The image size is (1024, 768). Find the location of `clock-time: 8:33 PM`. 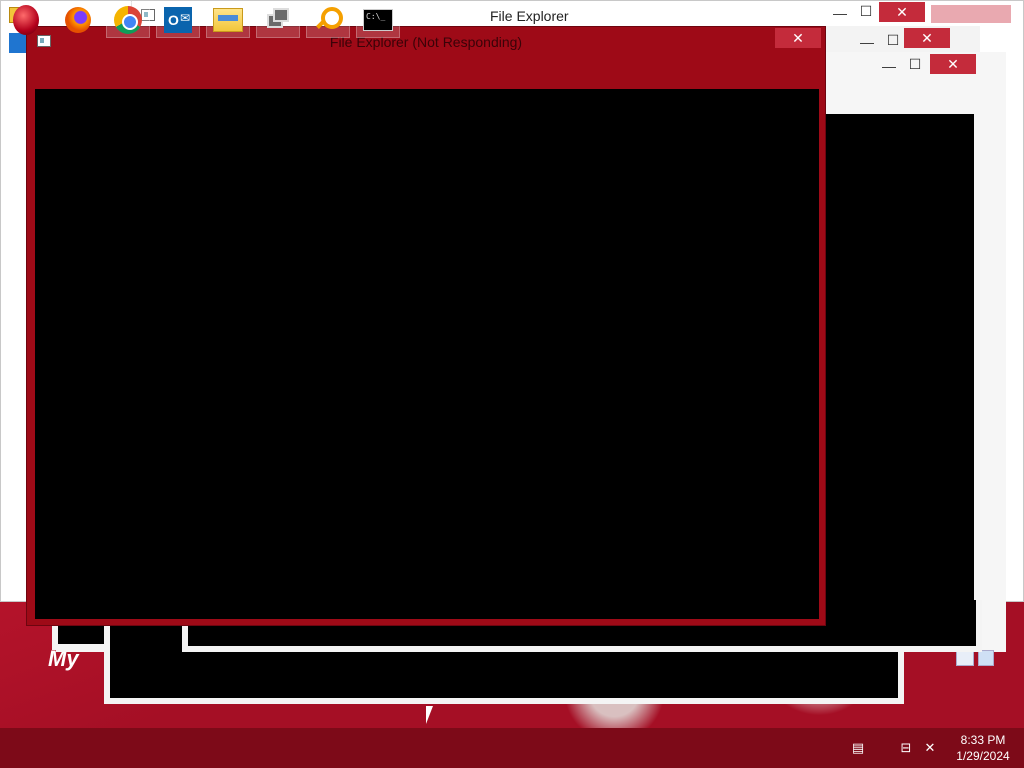

clock-time: 8:33 PM is located at coordinates (983, 740).